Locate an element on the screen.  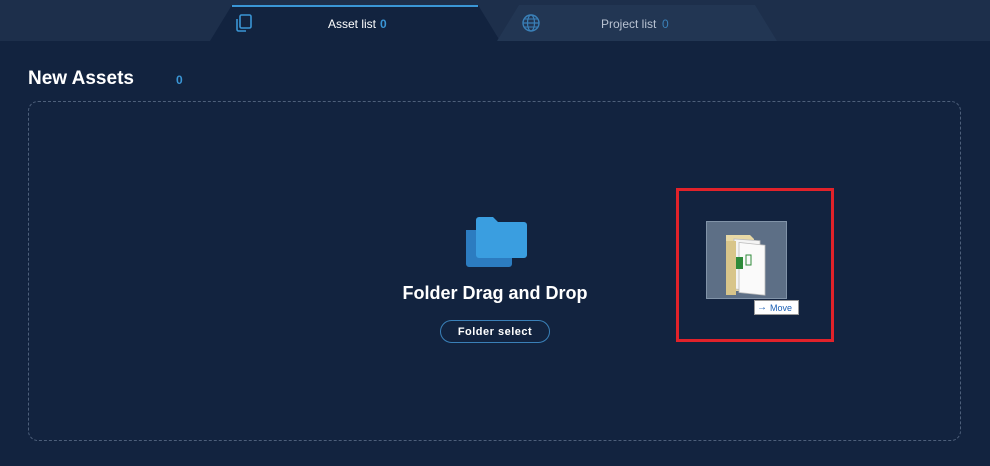
top-tab-bar: Asset list 0 Project list 0 is located at coordinates (495, 20).